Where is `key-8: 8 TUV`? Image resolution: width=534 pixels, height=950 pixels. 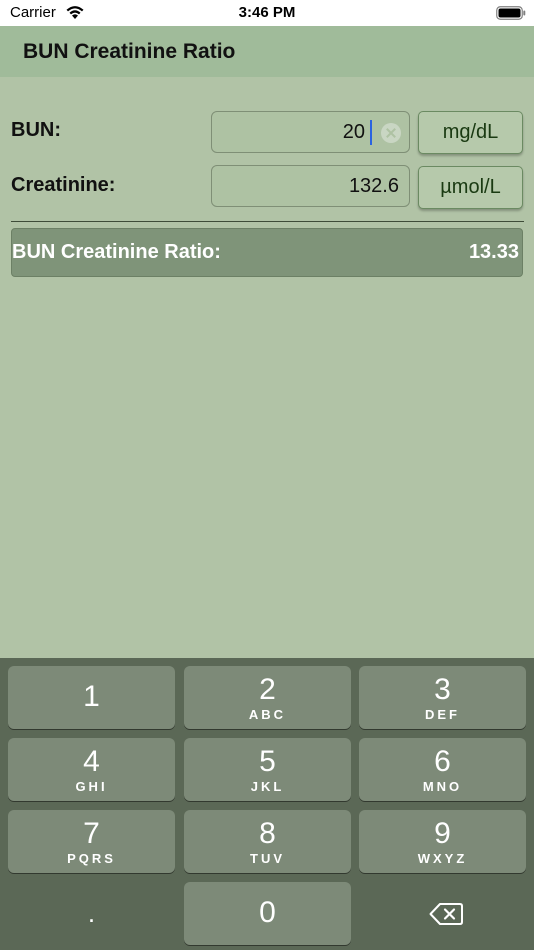
key-8: 8 TUV is located at coordinates (267, 841).